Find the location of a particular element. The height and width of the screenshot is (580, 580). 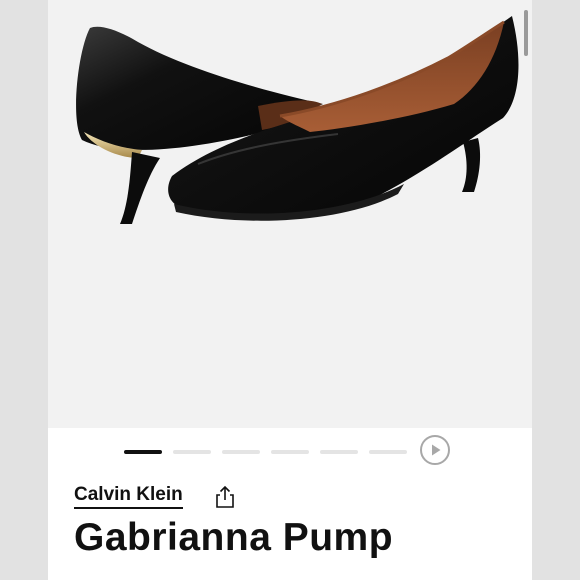

product-title: Gabrianna Pump is located at coordinates (234, 537).